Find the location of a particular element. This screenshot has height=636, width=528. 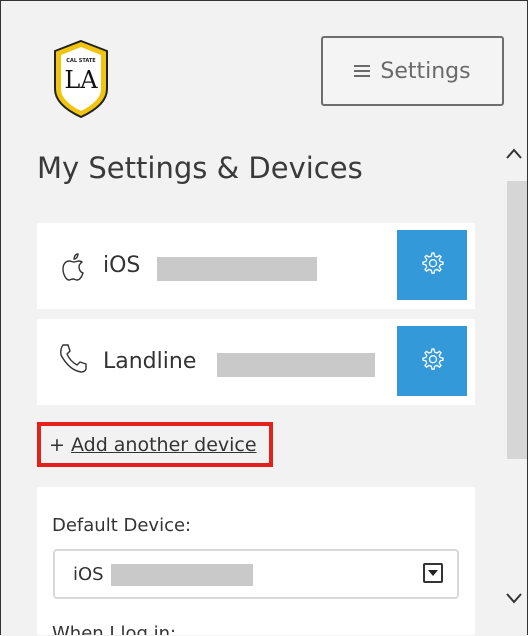

scrollbar is located at coordinates (514, 388).